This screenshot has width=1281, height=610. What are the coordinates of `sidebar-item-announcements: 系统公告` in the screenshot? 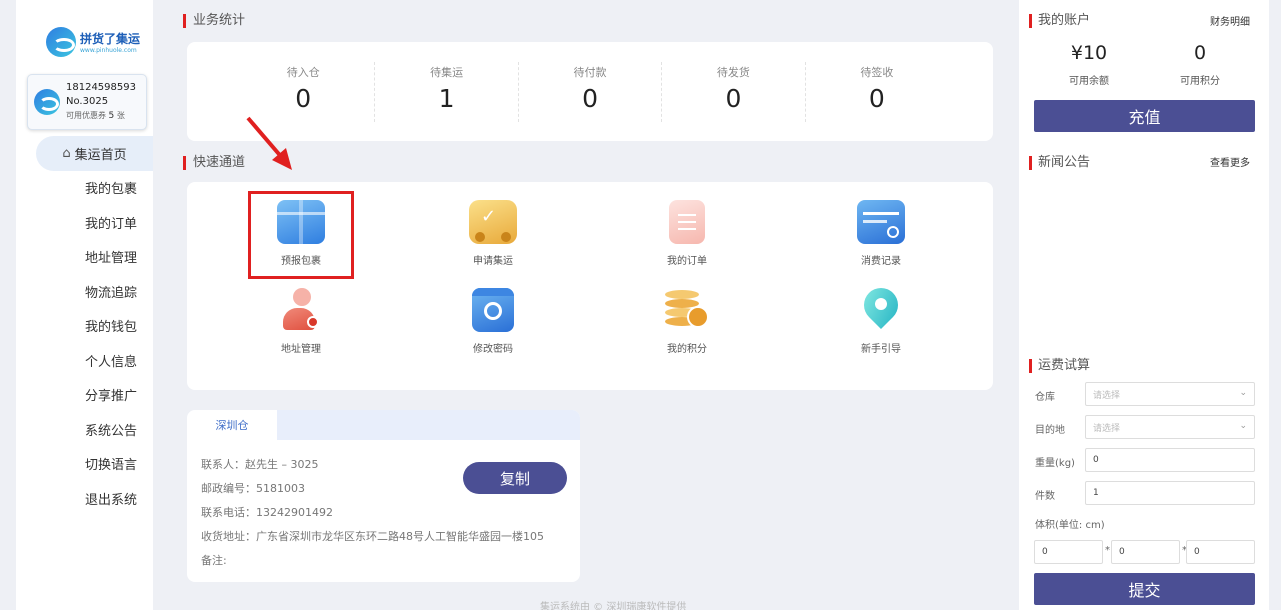 It's located at (94, 429).